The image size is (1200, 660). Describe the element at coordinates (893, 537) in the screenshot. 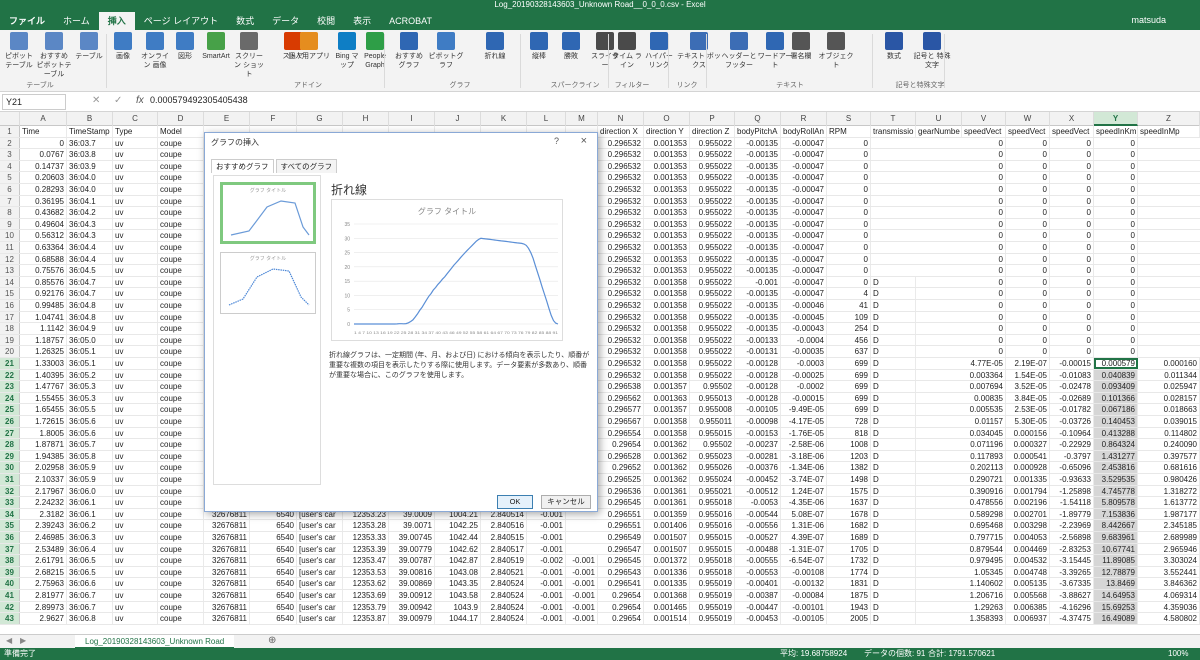

I see `cell-t36: D` at that location.